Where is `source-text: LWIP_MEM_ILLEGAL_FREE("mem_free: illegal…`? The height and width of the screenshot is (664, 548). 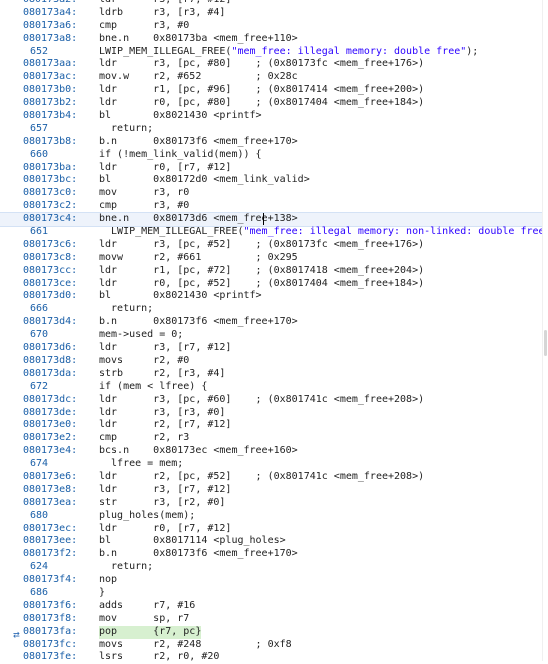
source-text: LWIP_MEM_ILLEGAL_FREE("mem_free: illegal… is located at coordinates (289, 51).